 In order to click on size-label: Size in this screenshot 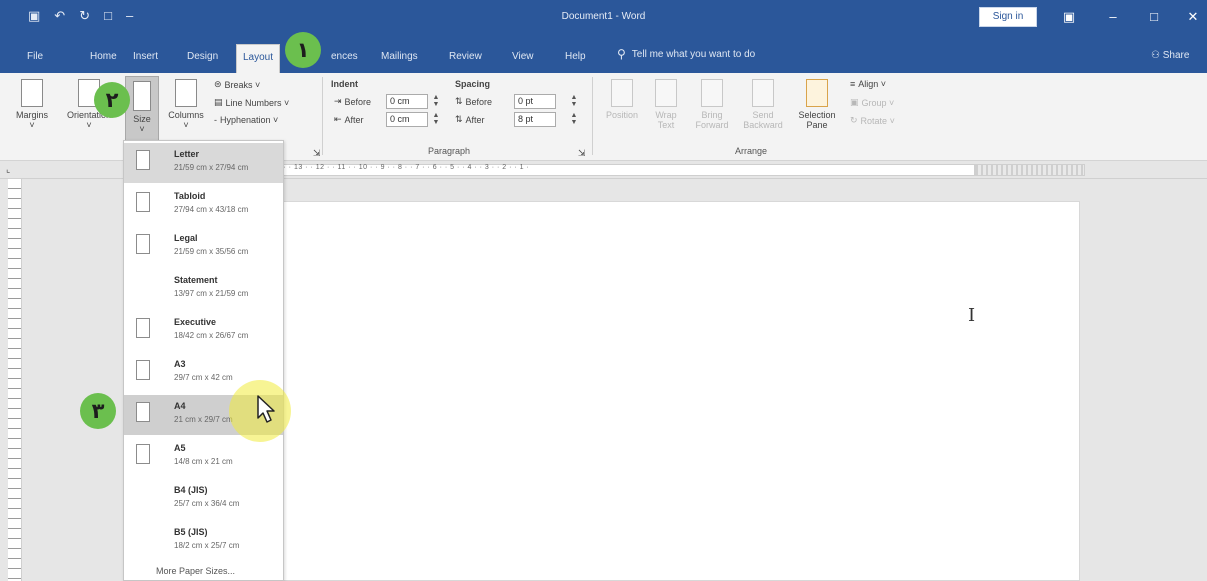, I will do `click(142, 119)`.